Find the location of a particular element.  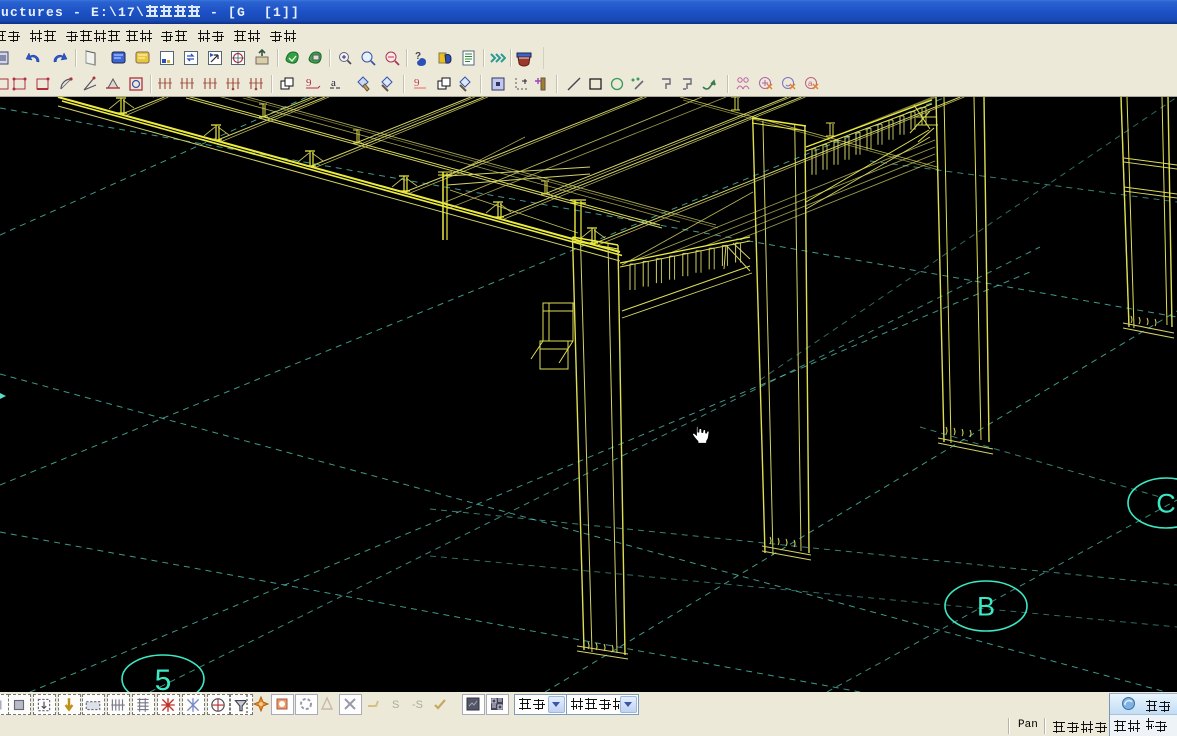

svg-text: S is located at coordinates (395, 705).